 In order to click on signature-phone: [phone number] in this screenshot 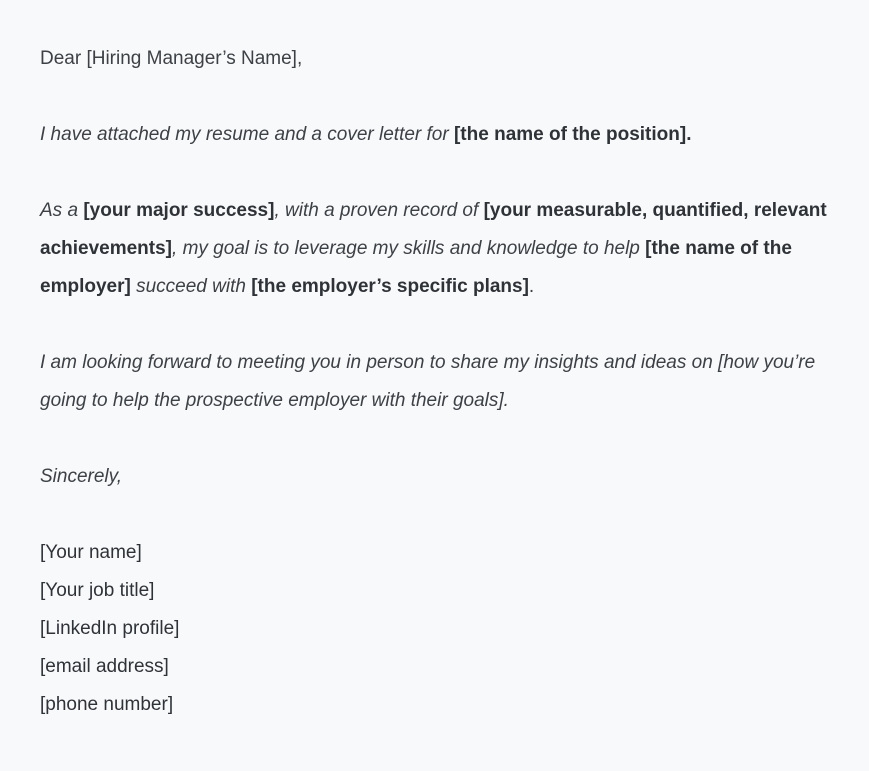, I will do `click(107, 704)`.